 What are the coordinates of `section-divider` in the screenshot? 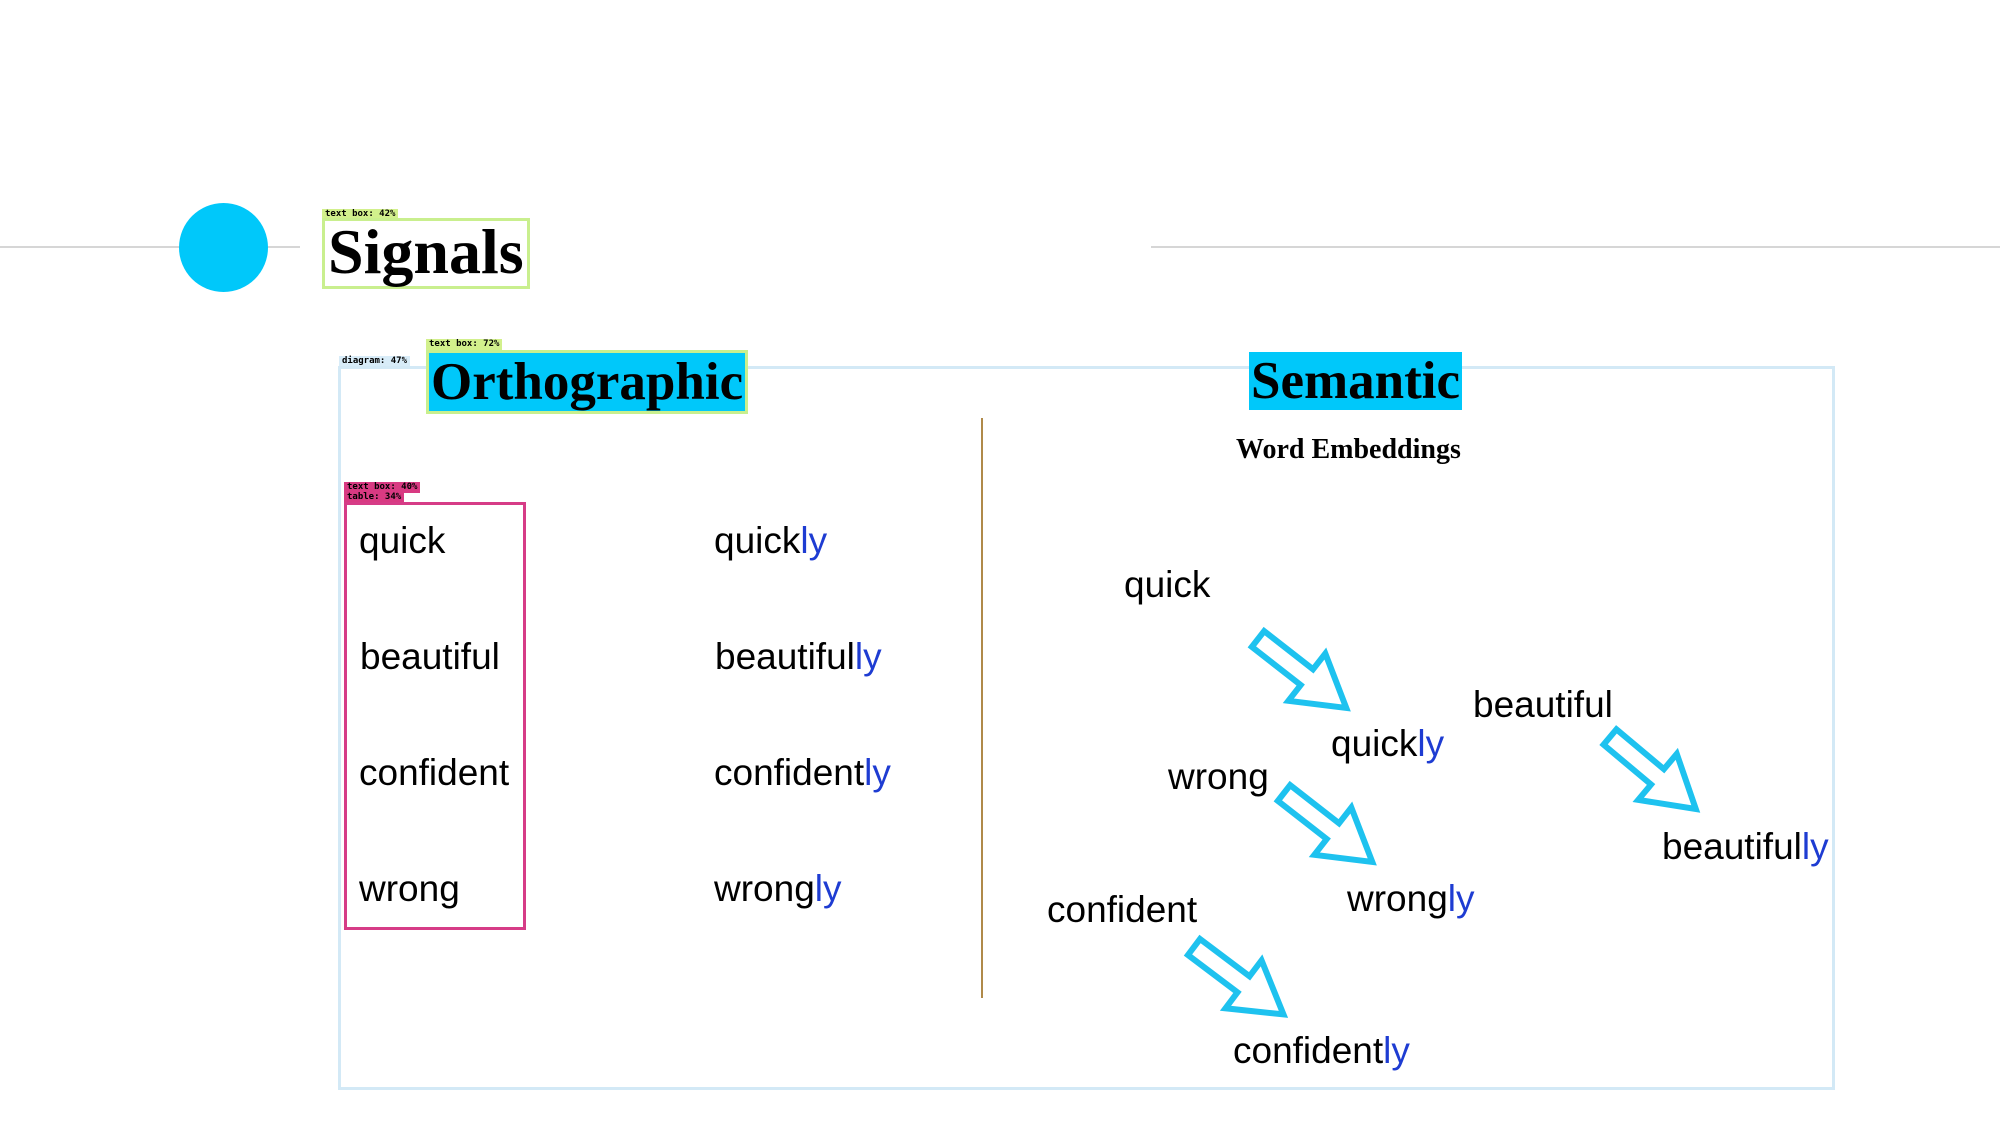 It's located at (982, 708).